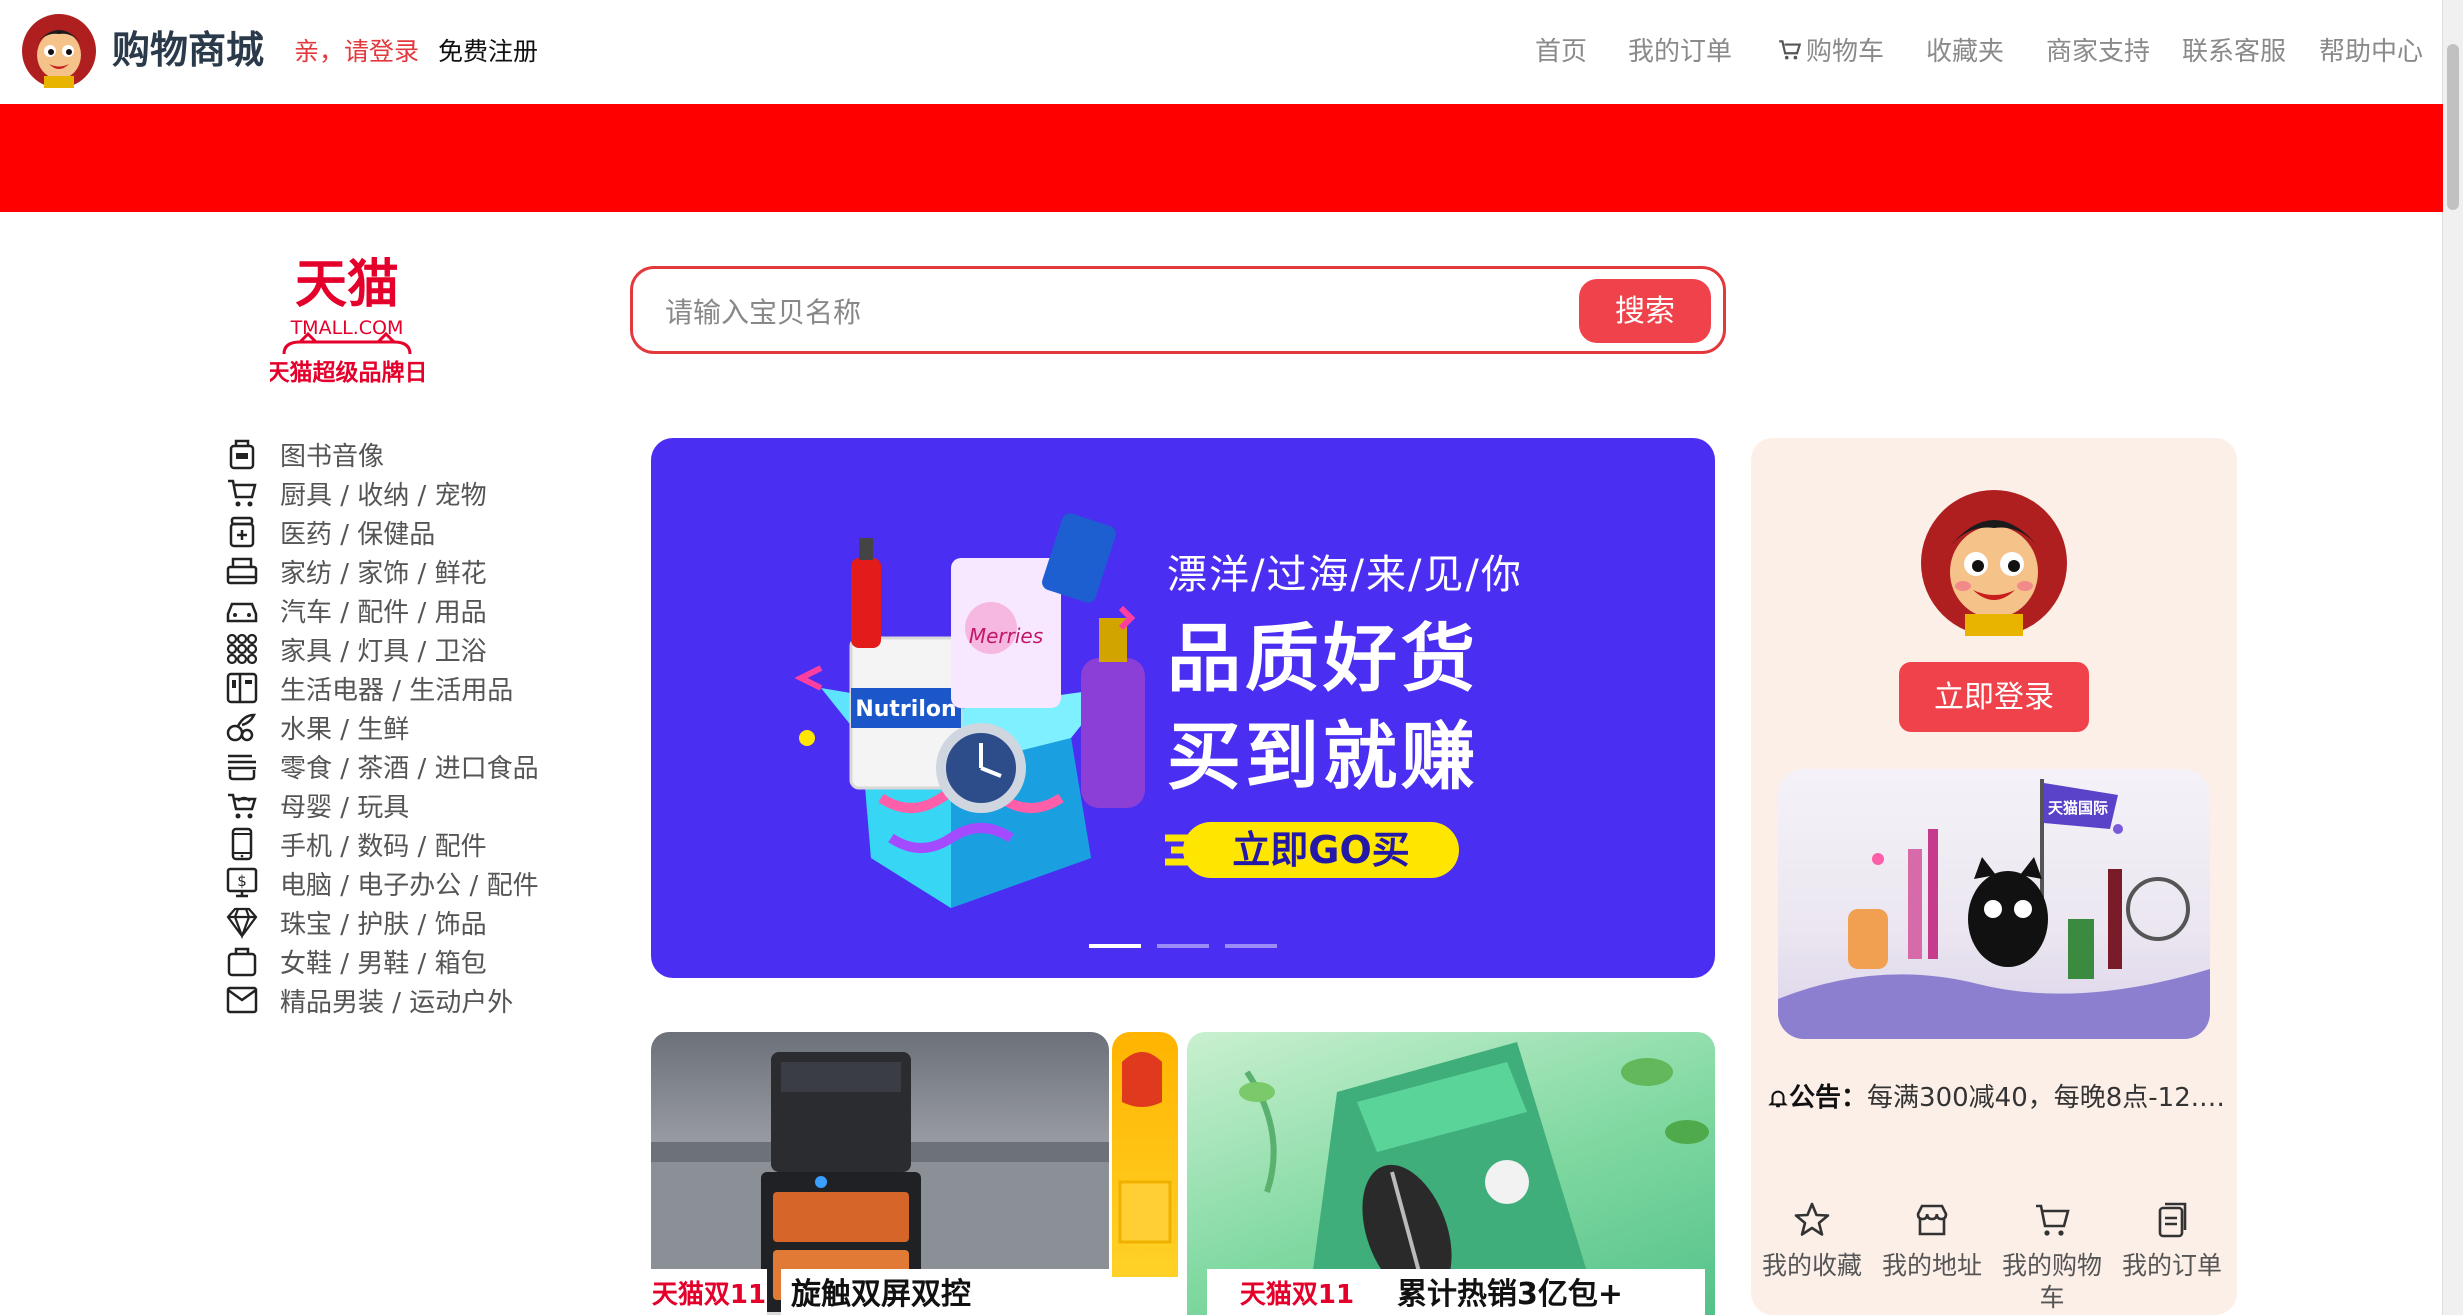 The width and height of the screenshot is (2463, 1315). Describe the element at coordinates (1778, 1099) in the screenshot. I see `bell-icon` at that location.